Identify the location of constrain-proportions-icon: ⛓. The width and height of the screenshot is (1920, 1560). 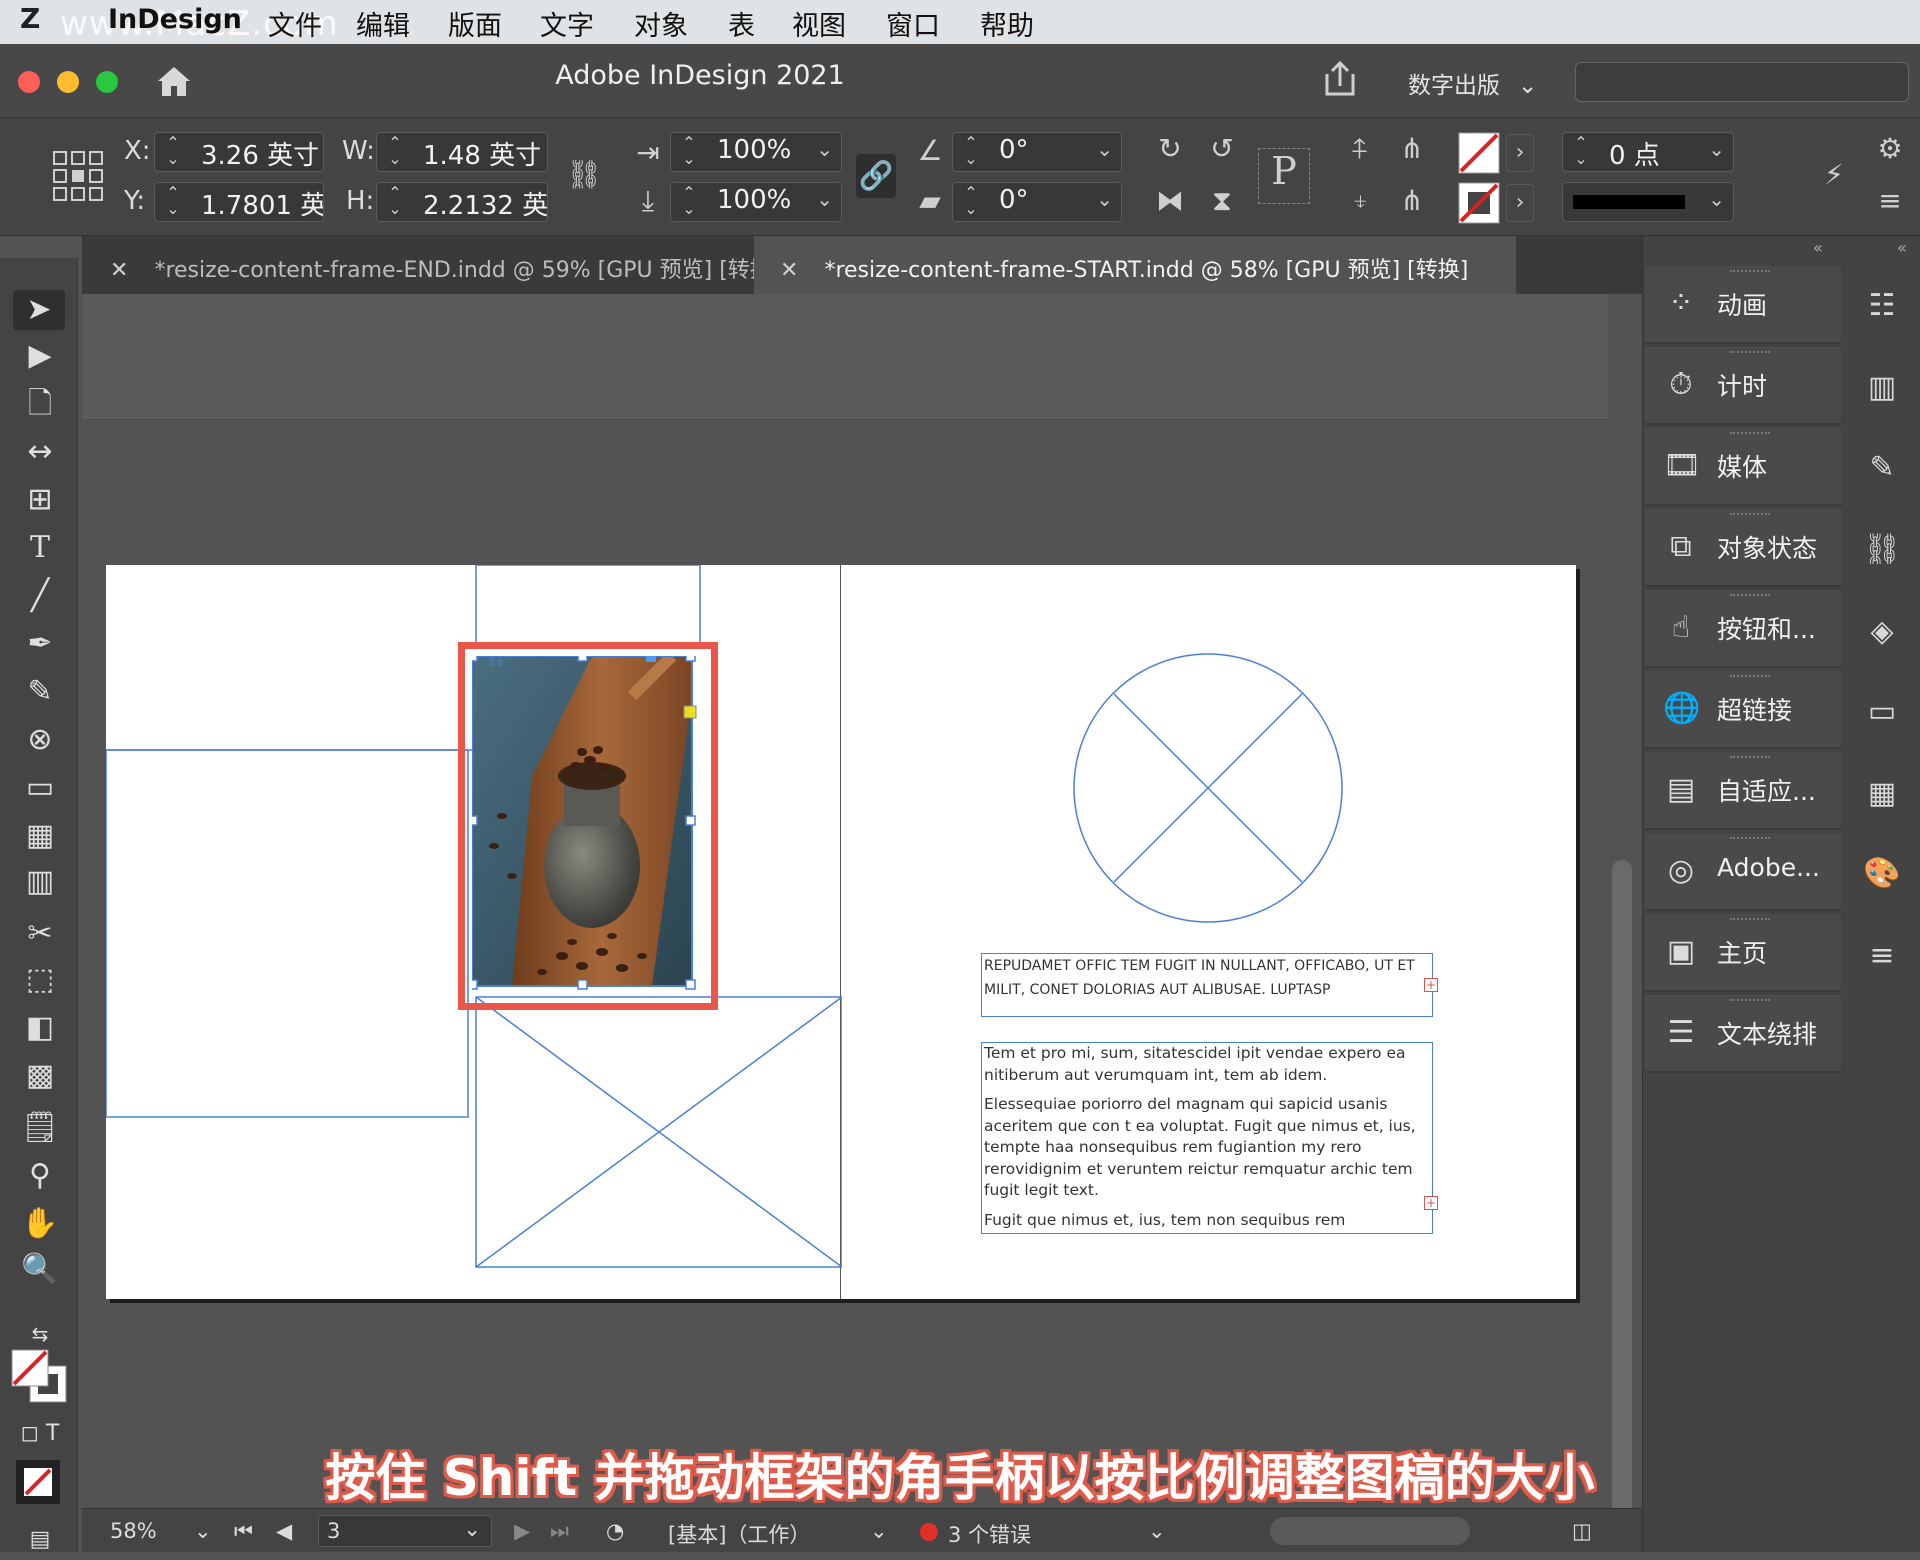
(584, 174).